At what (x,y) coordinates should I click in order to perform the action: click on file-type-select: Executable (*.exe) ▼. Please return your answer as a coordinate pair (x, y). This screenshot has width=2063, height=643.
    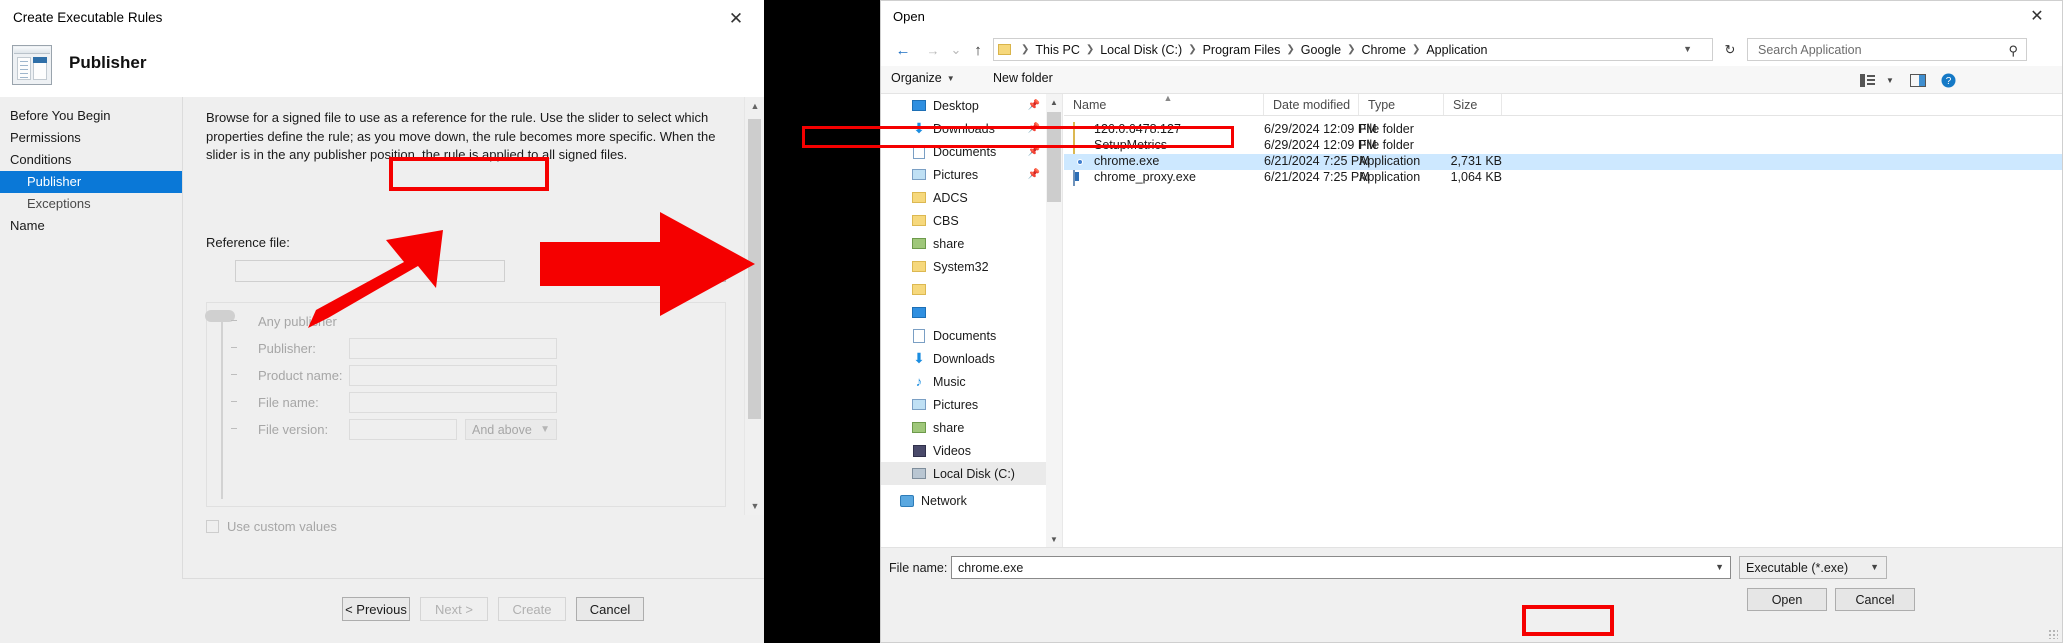
    Looking at the image, I should click on (1813, 567).